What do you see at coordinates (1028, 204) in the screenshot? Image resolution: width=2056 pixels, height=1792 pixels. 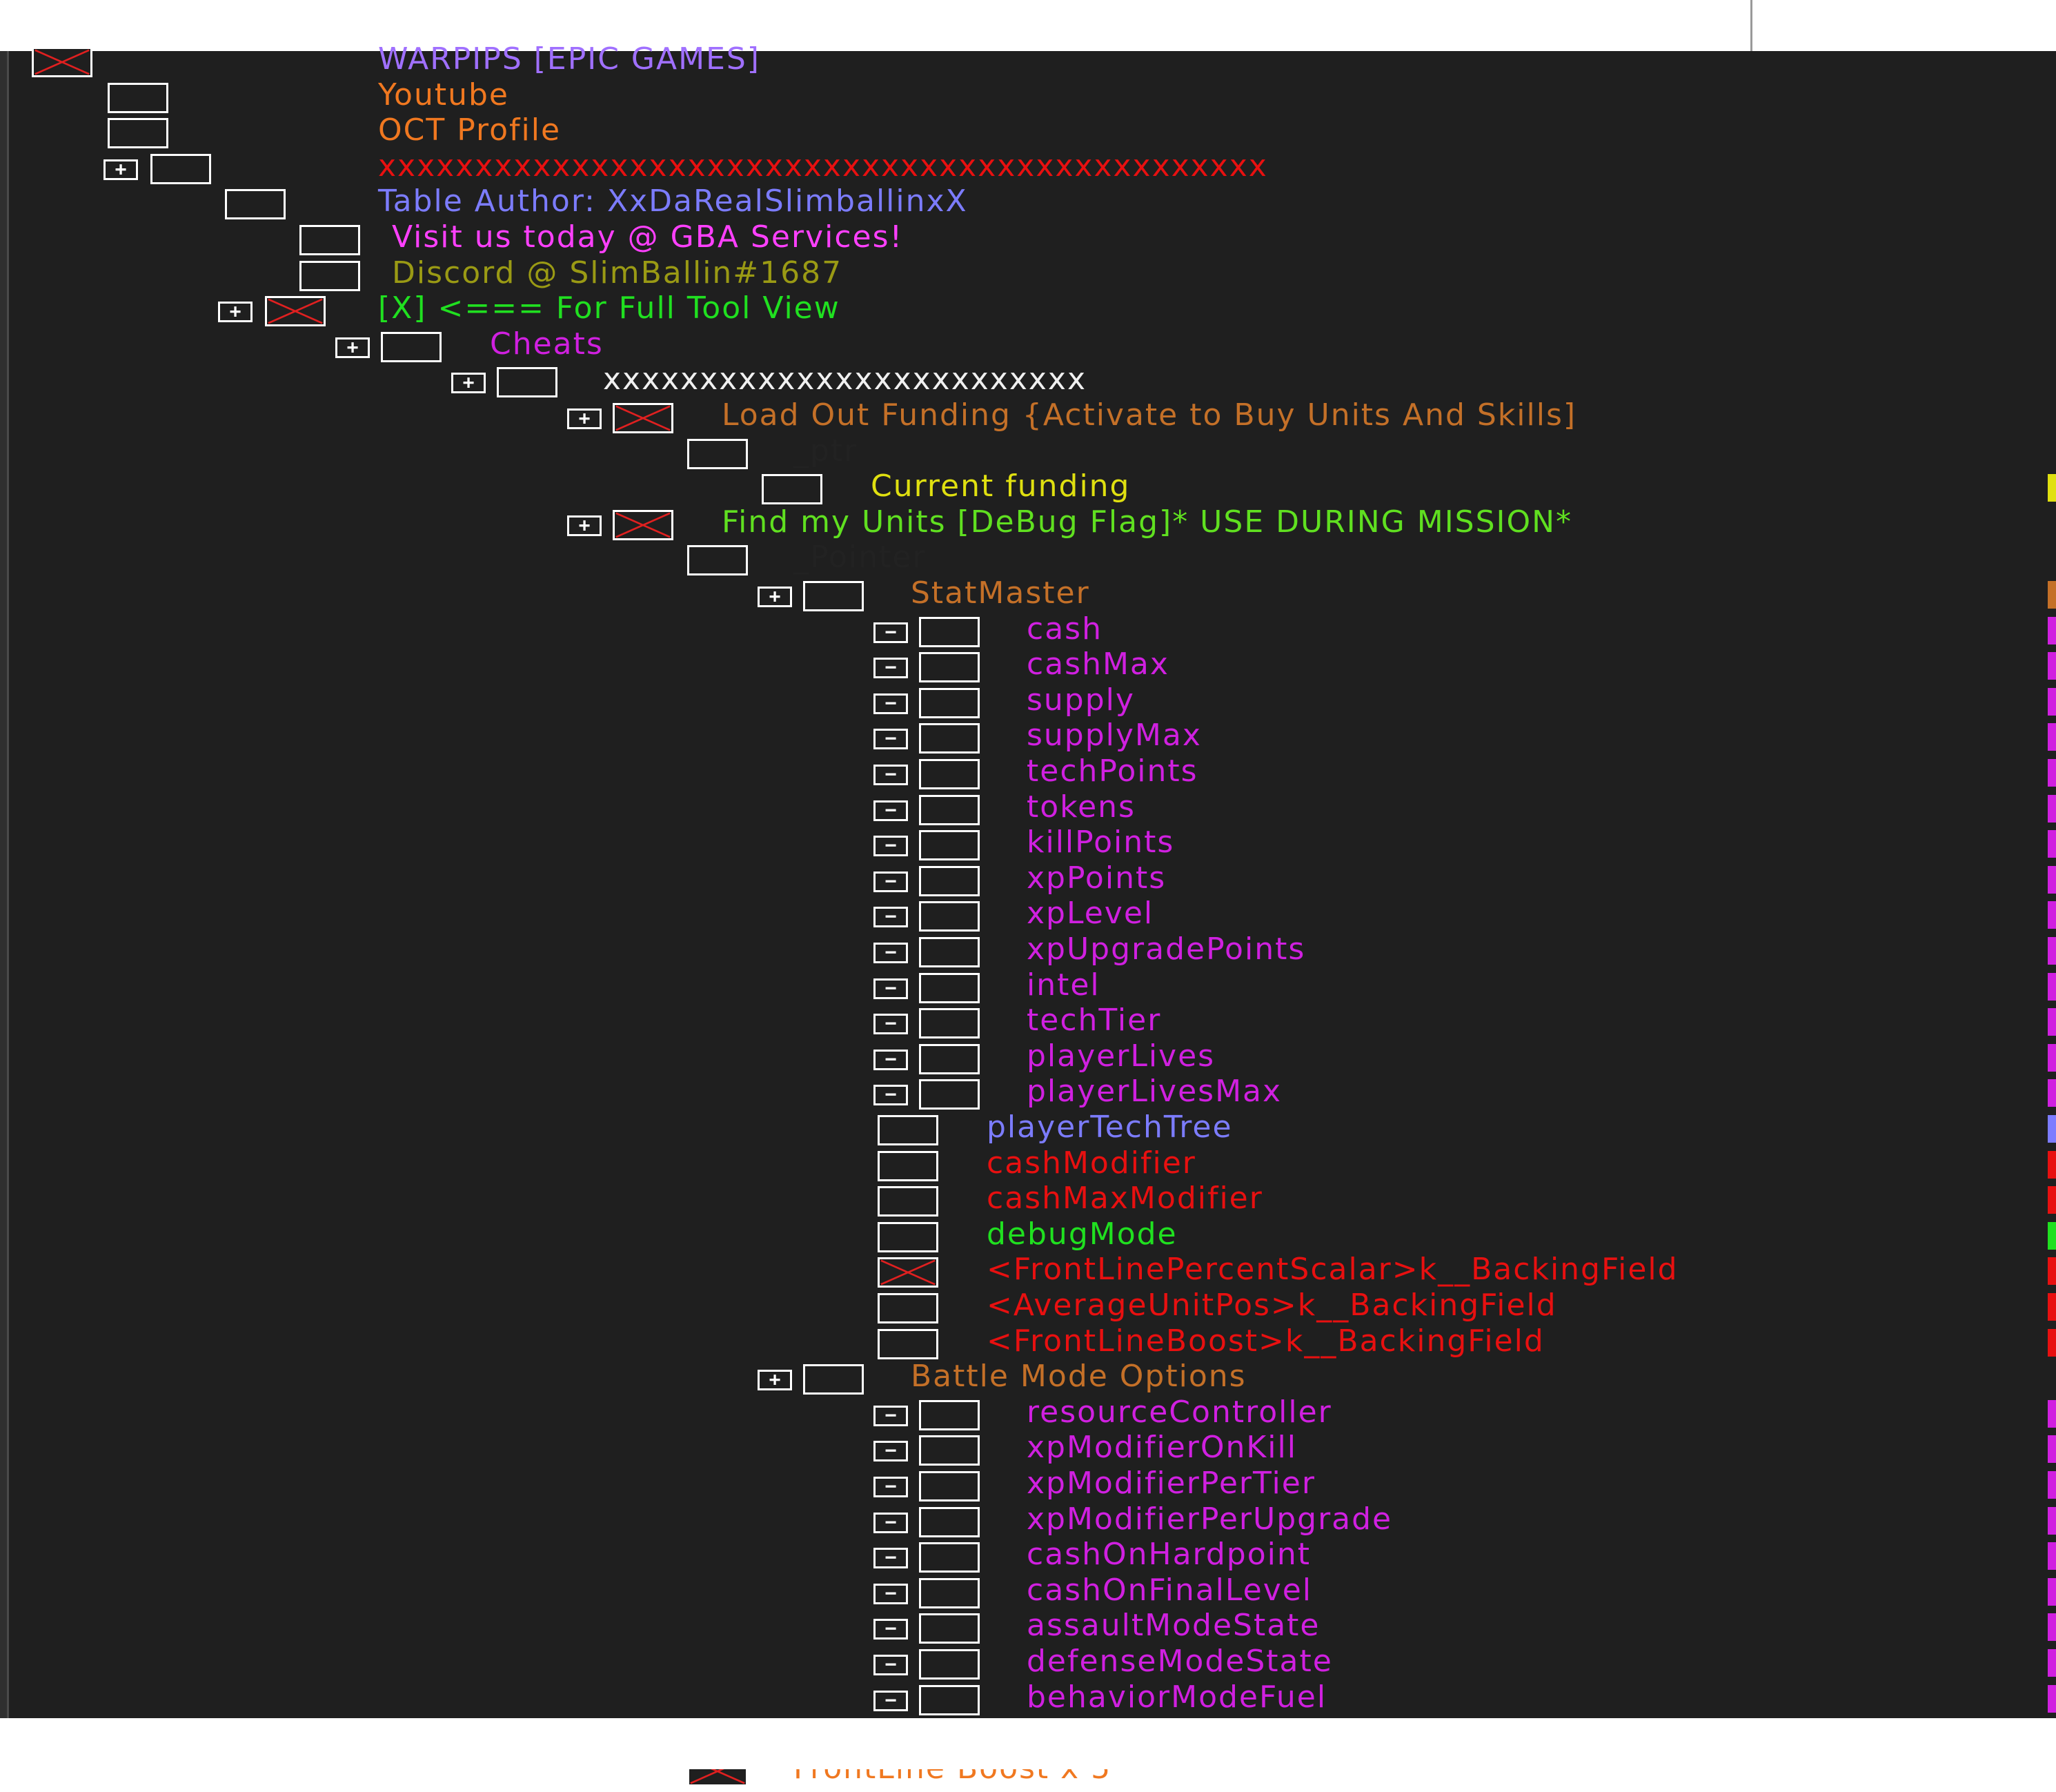 I see `entry-table-author: Table Author: XxDaRealSlimballinxX` at bounding box center [1028, 204].